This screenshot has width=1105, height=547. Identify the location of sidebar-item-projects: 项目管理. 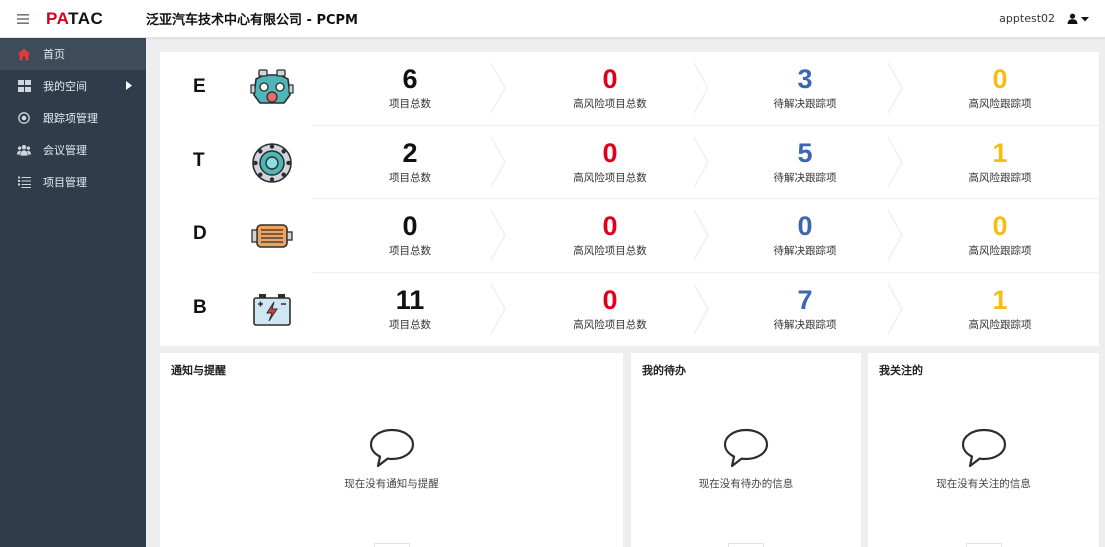
(73, 182).